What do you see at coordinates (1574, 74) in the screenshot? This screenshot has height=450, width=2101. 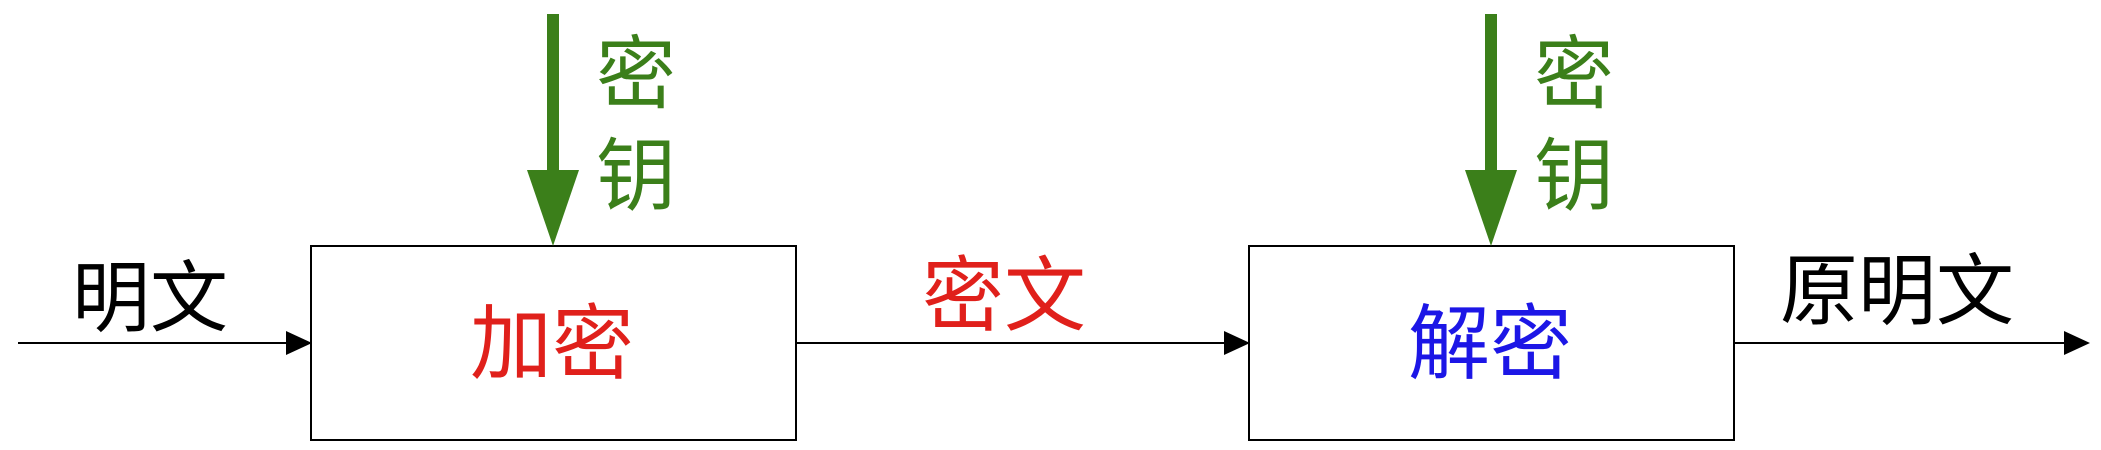 I see `decrypt-key-label-char-1: 密` at bounding box center [1574, 74].